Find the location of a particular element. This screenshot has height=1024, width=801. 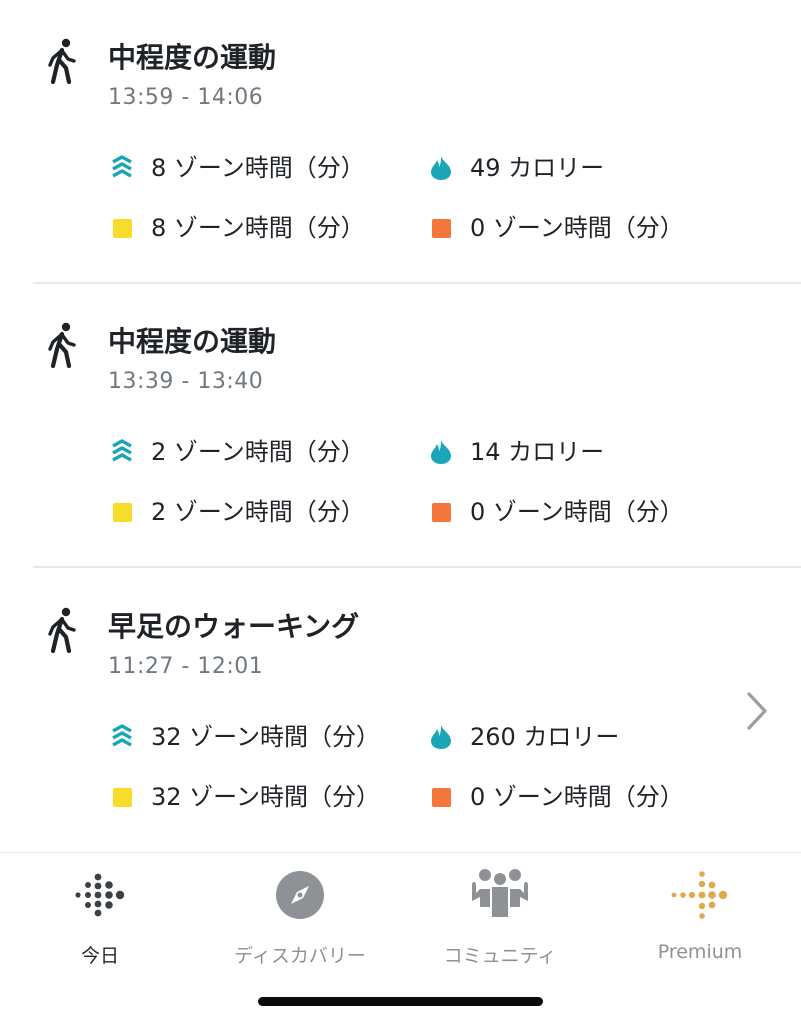

tab-label: 今日 is located at coordinates (99, 956).